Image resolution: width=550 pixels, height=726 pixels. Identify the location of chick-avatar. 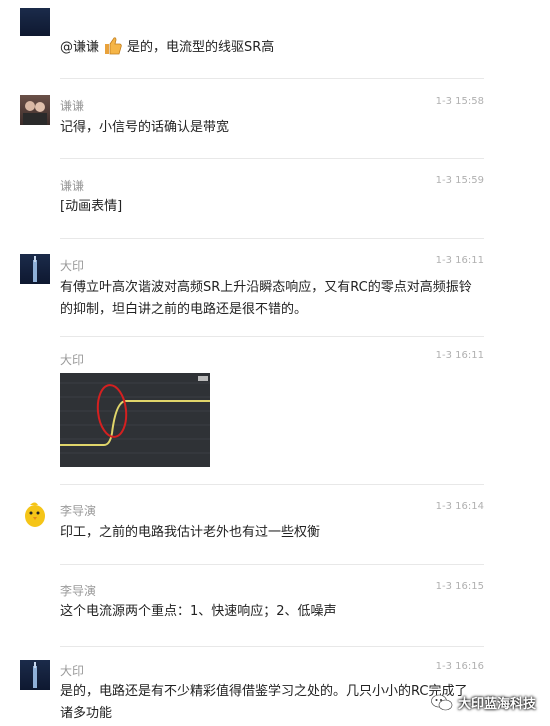
(35, 514).